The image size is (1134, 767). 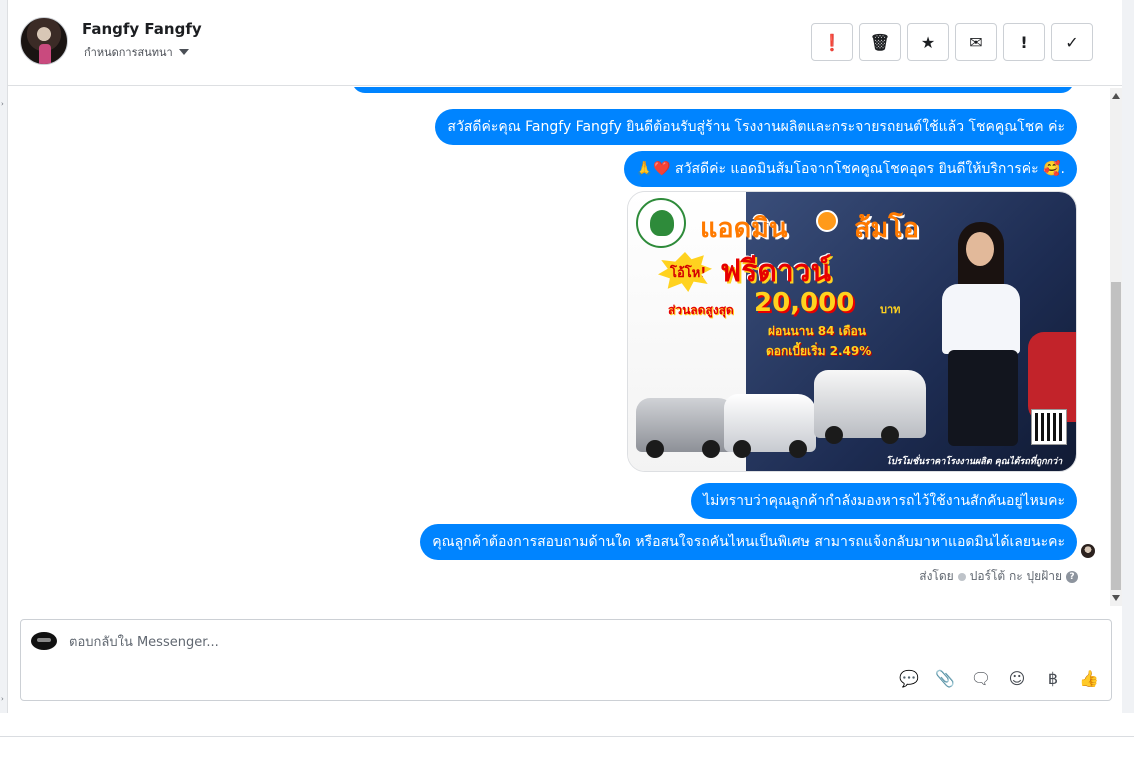 I want to click on scroll-up-arrow-icon, so click(x=1116, y=96).